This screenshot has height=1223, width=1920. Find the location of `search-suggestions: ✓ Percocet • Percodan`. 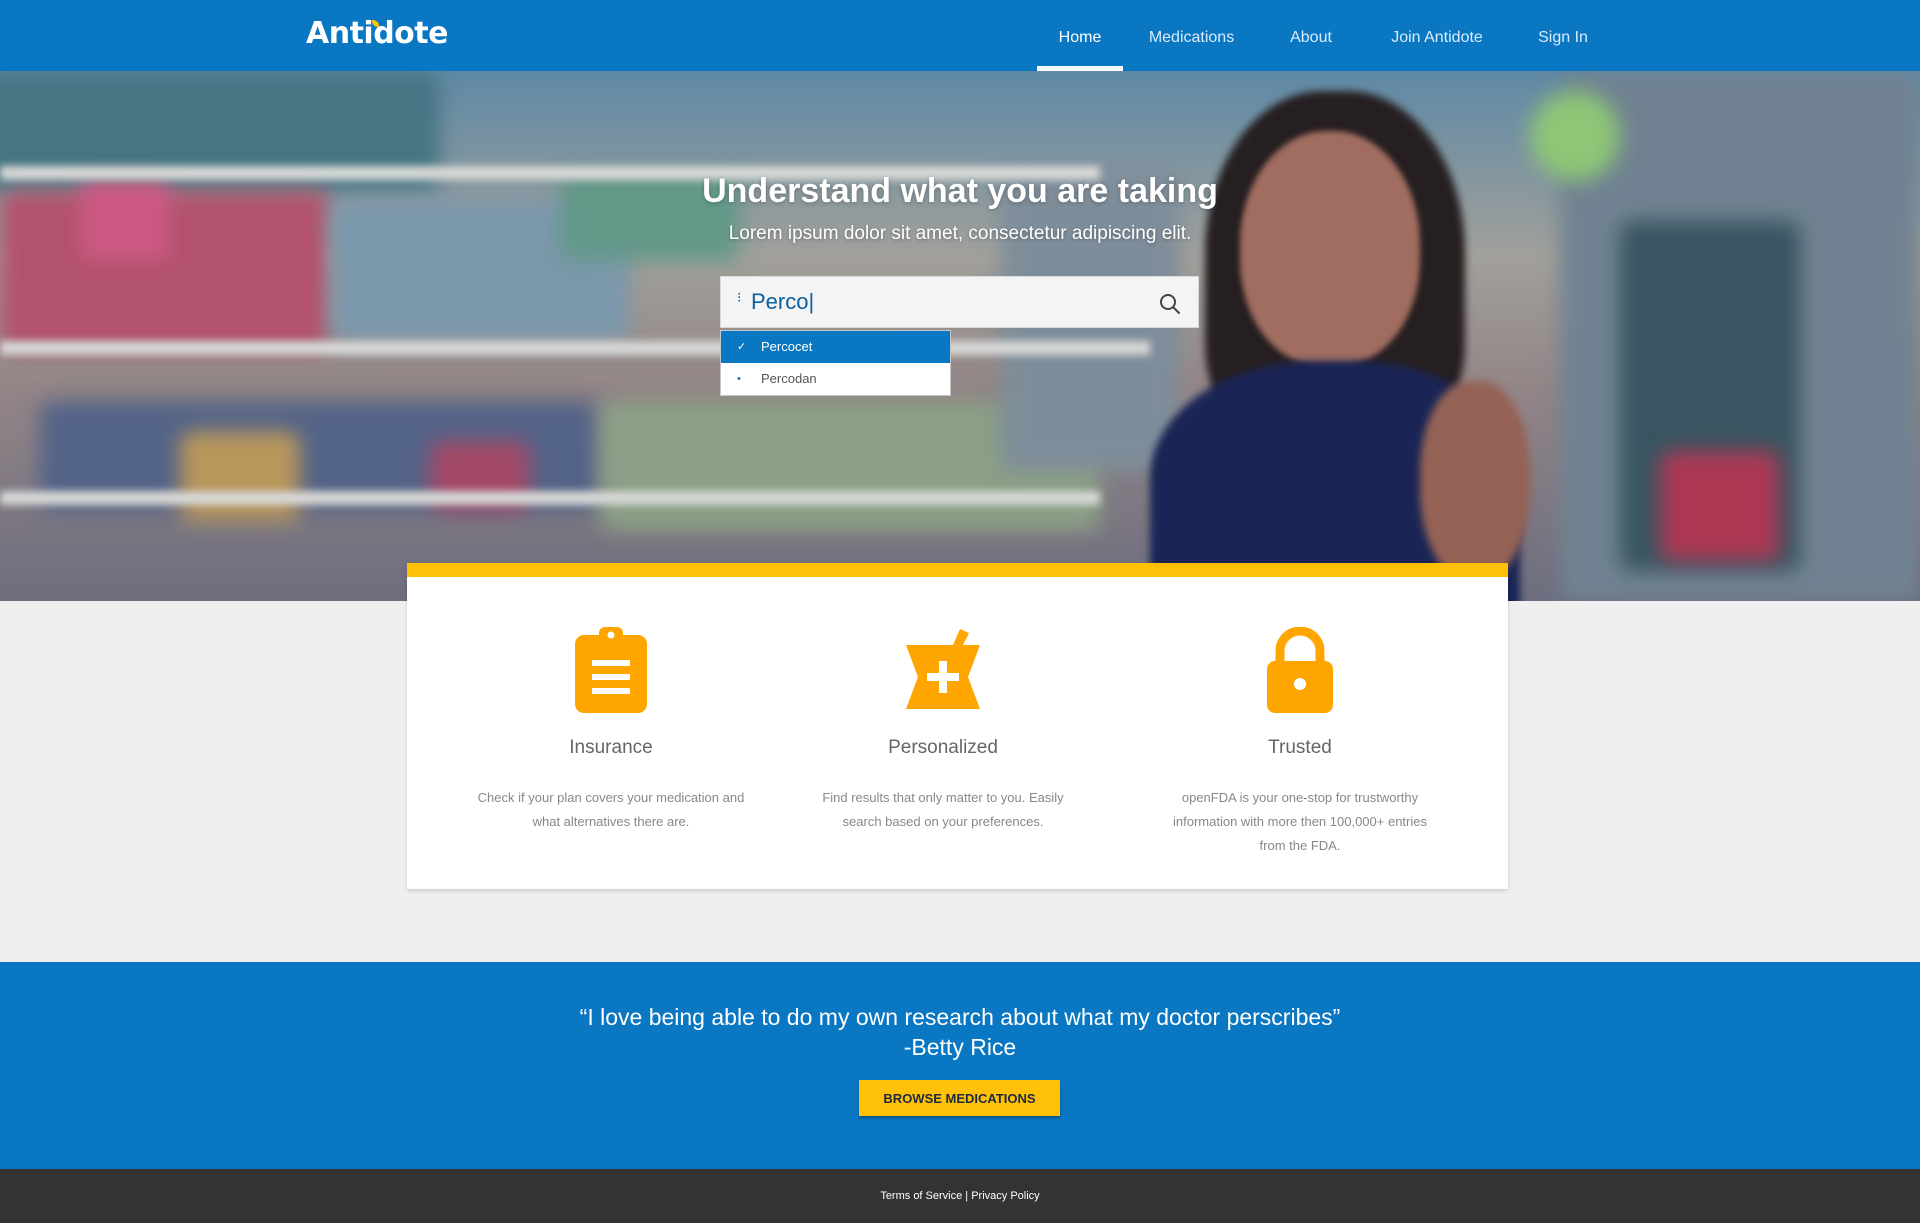

search-suggestions: ✓ Percocet • Percodan is located at coordinates (835, 363).